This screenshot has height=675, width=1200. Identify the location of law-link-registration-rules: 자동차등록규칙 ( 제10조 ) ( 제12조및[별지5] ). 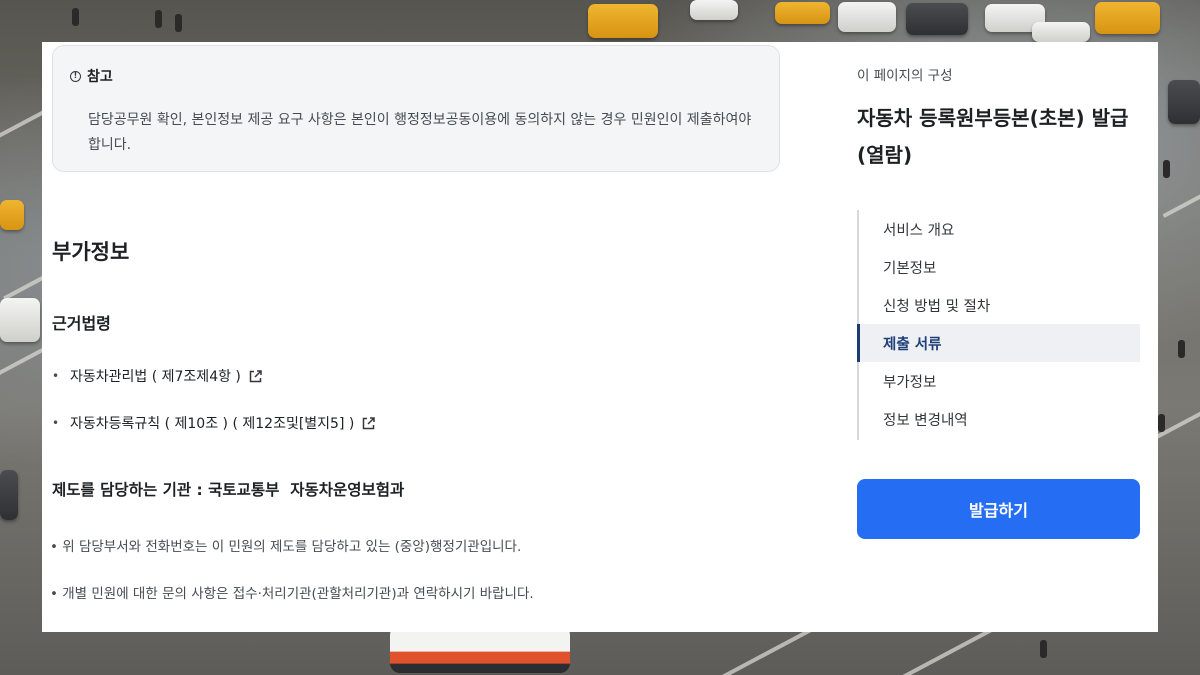
(212, 423).